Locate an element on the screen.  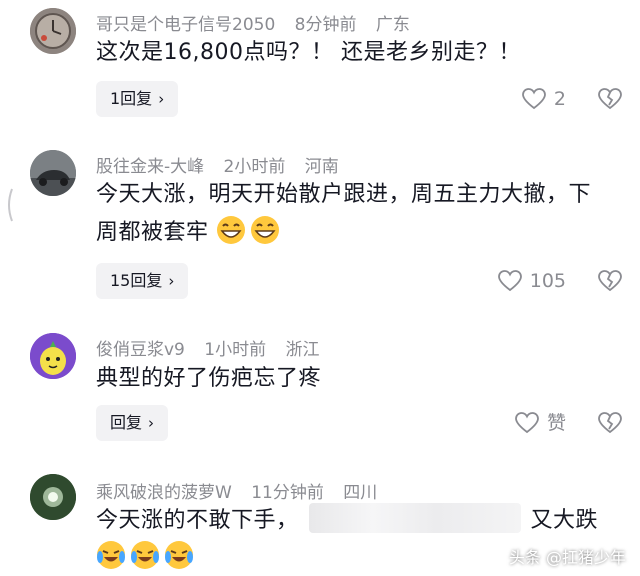
comment-time: 1小时前 is located at coordinates (235, 350).